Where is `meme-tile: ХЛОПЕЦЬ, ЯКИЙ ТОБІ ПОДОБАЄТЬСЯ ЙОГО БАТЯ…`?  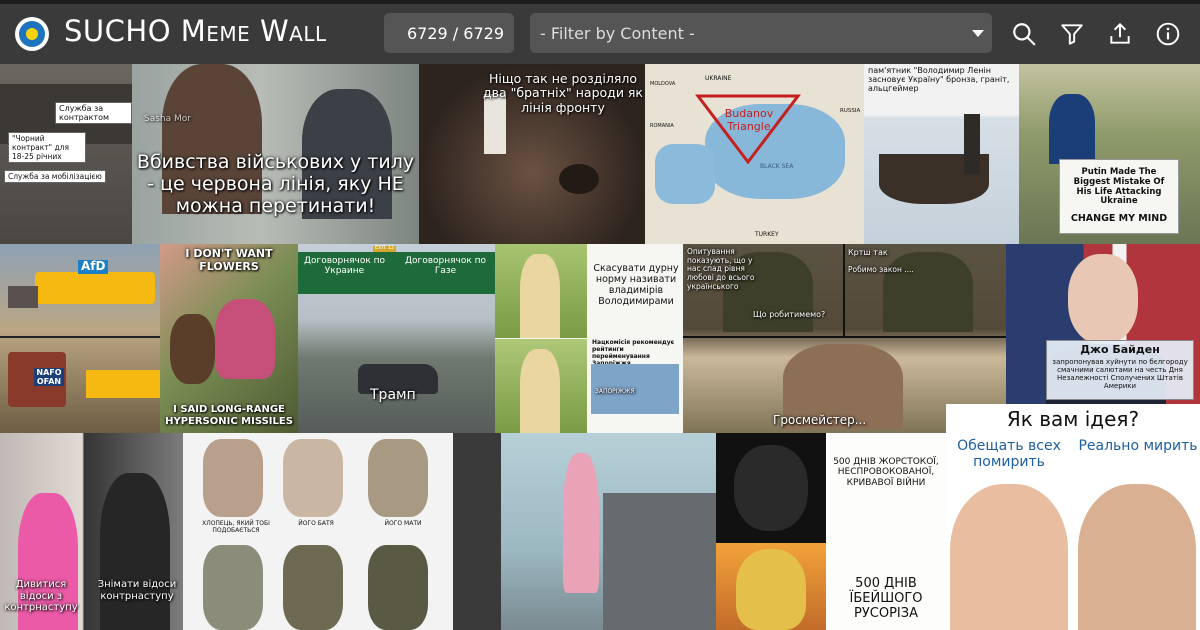
meme-tile: ХЛОПЕЦЬ, ЯКИЙ ТОБІ ПОДОБАЄТЬСЯ ЙОГО БАТЯ… is located at coordinates (318, 531).